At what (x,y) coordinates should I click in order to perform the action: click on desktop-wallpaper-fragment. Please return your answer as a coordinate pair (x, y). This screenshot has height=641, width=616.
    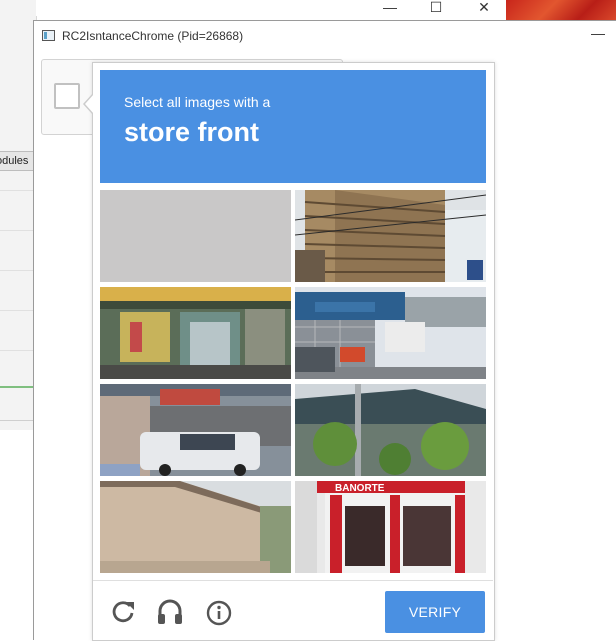
    Looking at the image, I should click on (561, 10).